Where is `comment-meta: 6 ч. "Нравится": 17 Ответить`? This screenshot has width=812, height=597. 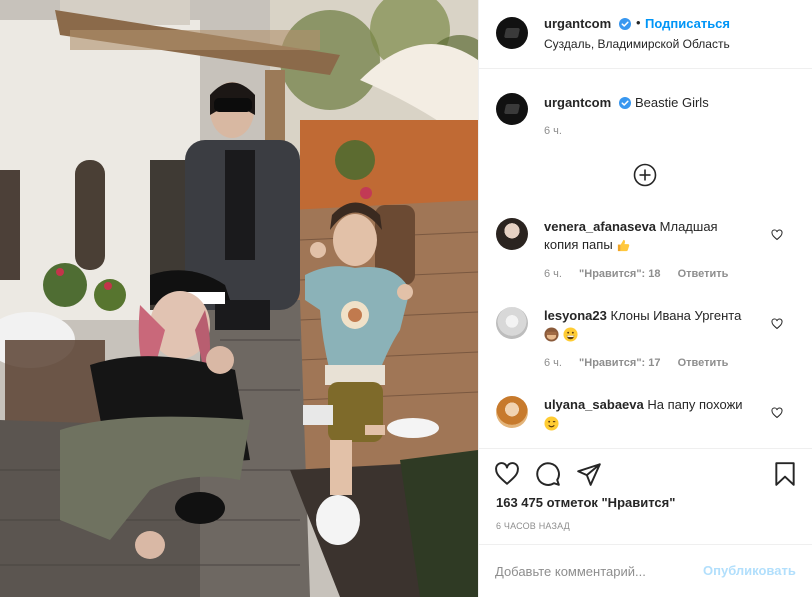
comment-meta: 6 ч. "Нравится": 17 Ответить is located at coordinates (643, 363).